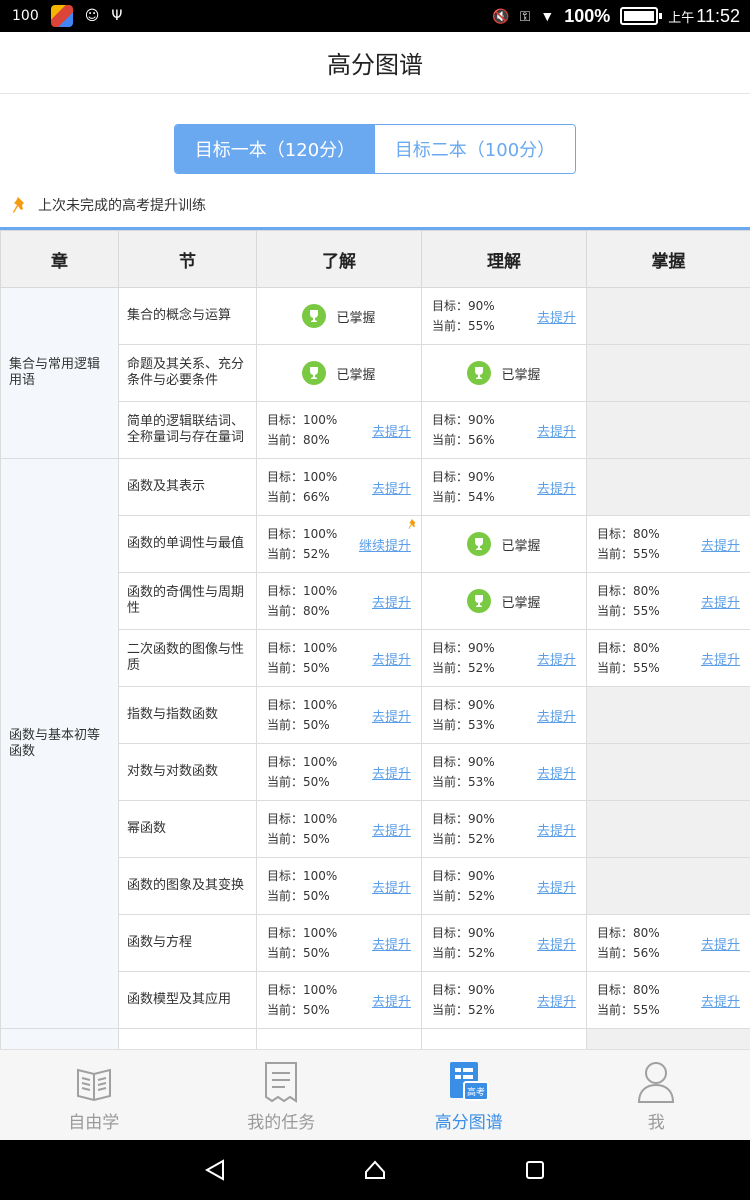 This screenshot has height=1200, width=750. I want to click on vpn-key-icon: ⚿, so click(525, 16).